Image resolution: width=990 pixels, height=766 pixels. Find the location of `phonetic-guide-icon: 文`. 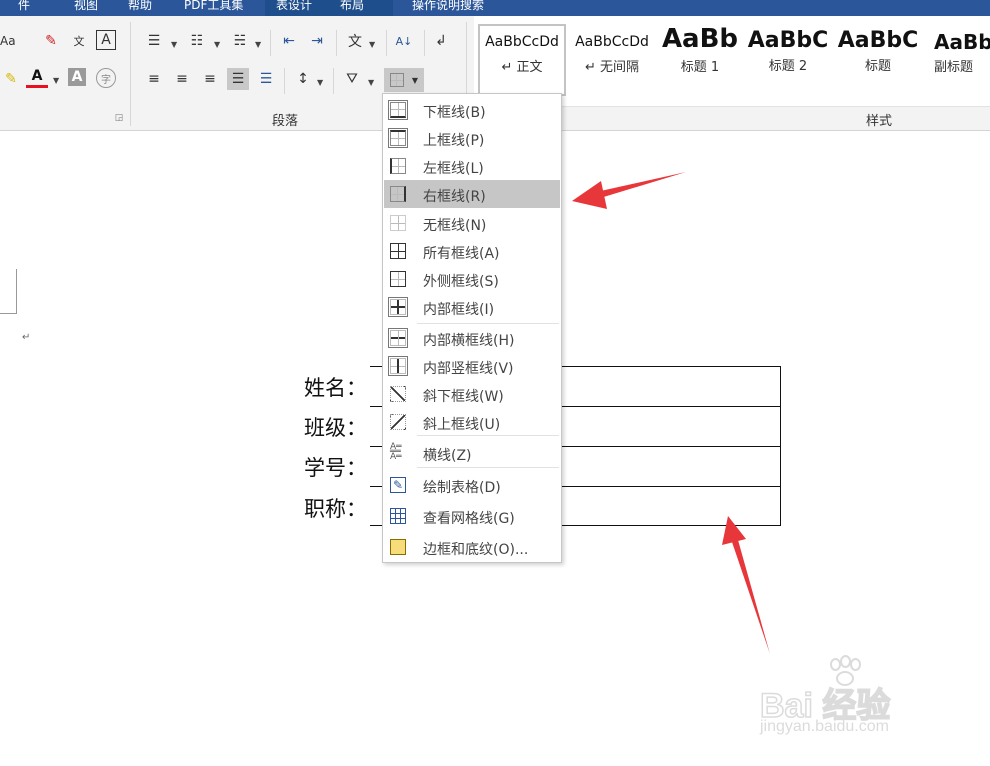

phonetic-guide-icon: 文 is located at coordinates (79, 41).